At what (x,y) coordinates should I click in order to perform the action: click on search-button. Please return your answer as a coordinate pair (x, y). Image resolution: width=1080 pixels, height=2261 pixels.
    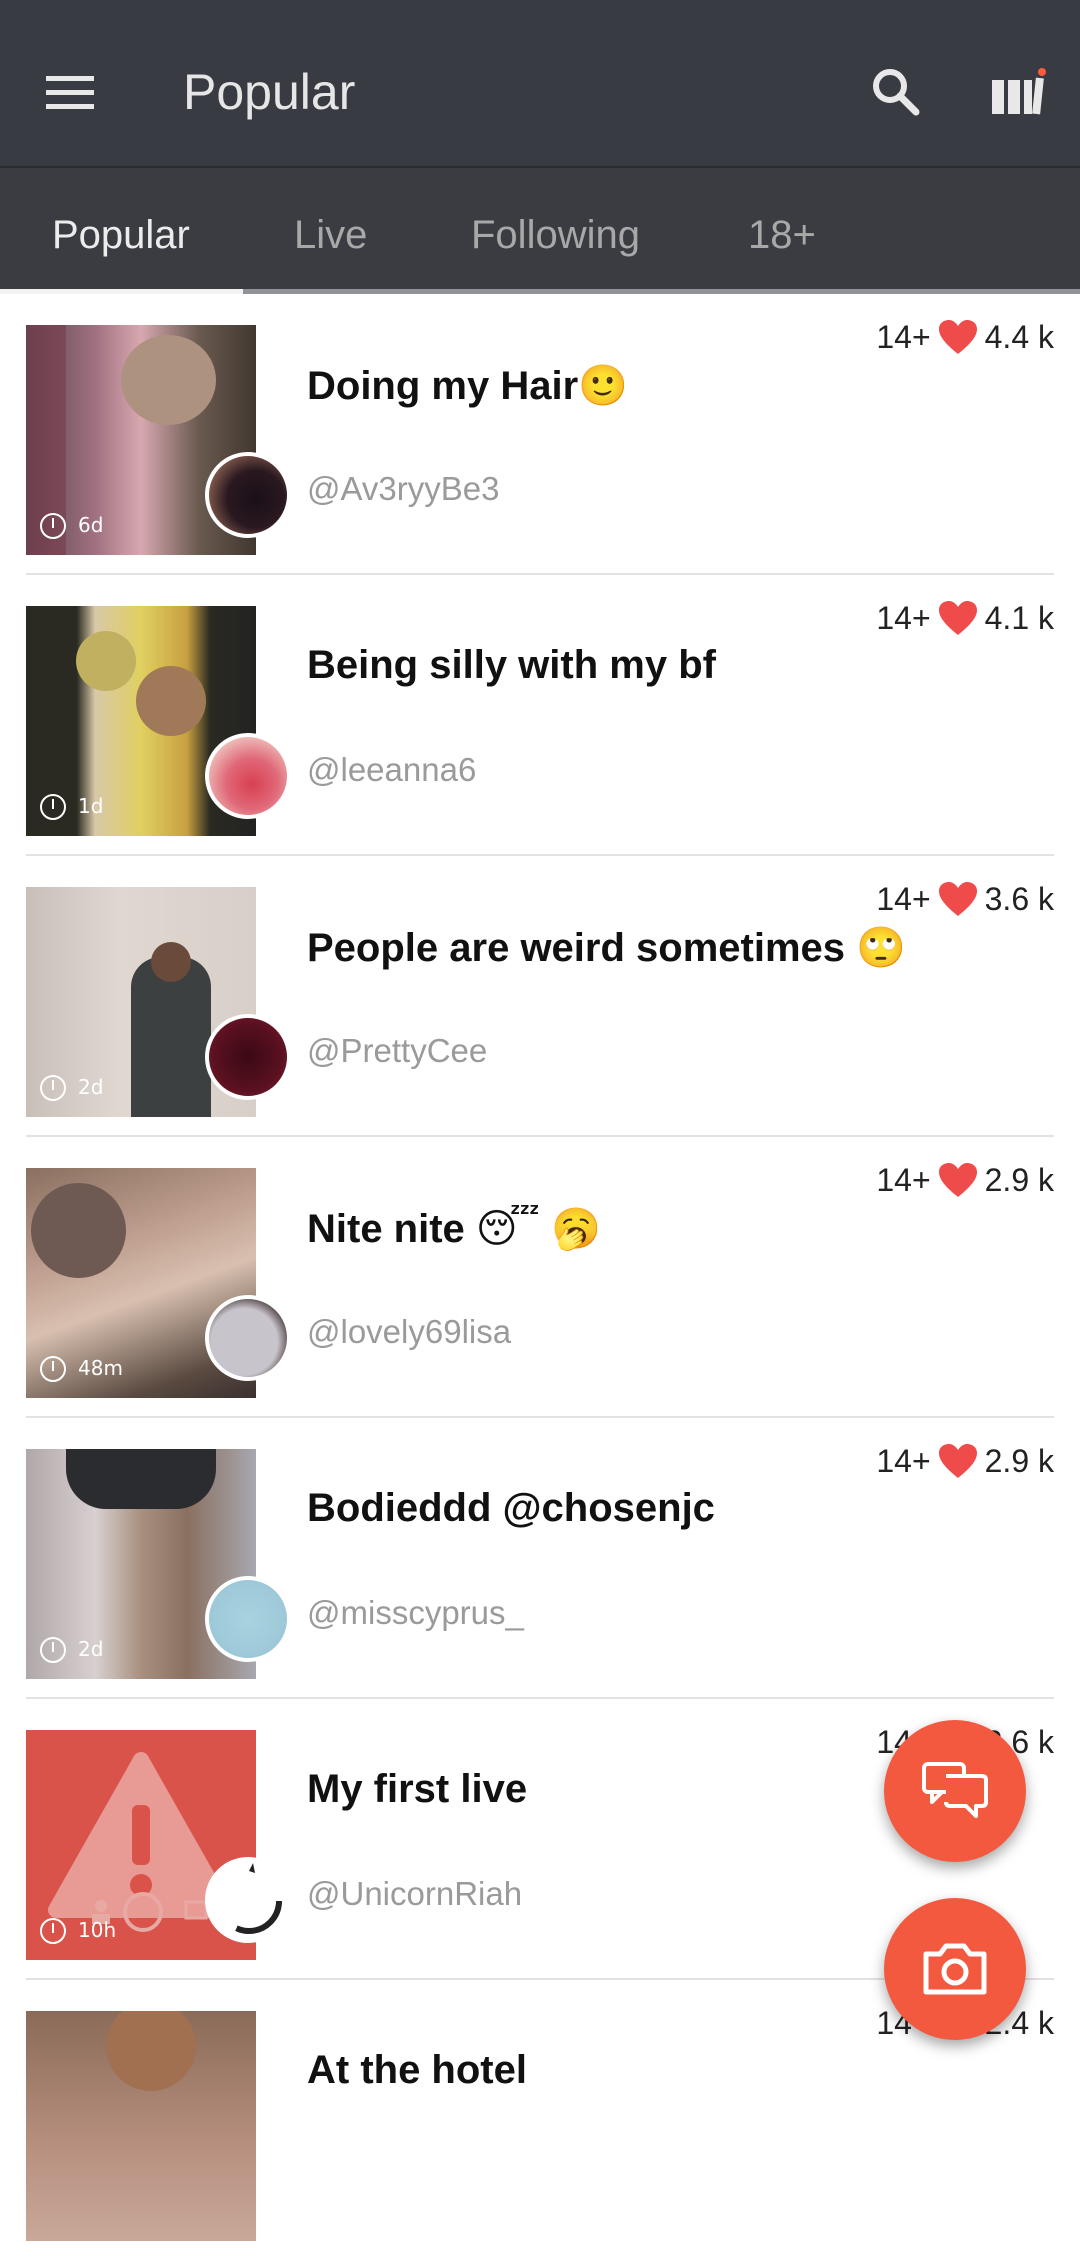
    Looking at the image, I should click on (896, 92).